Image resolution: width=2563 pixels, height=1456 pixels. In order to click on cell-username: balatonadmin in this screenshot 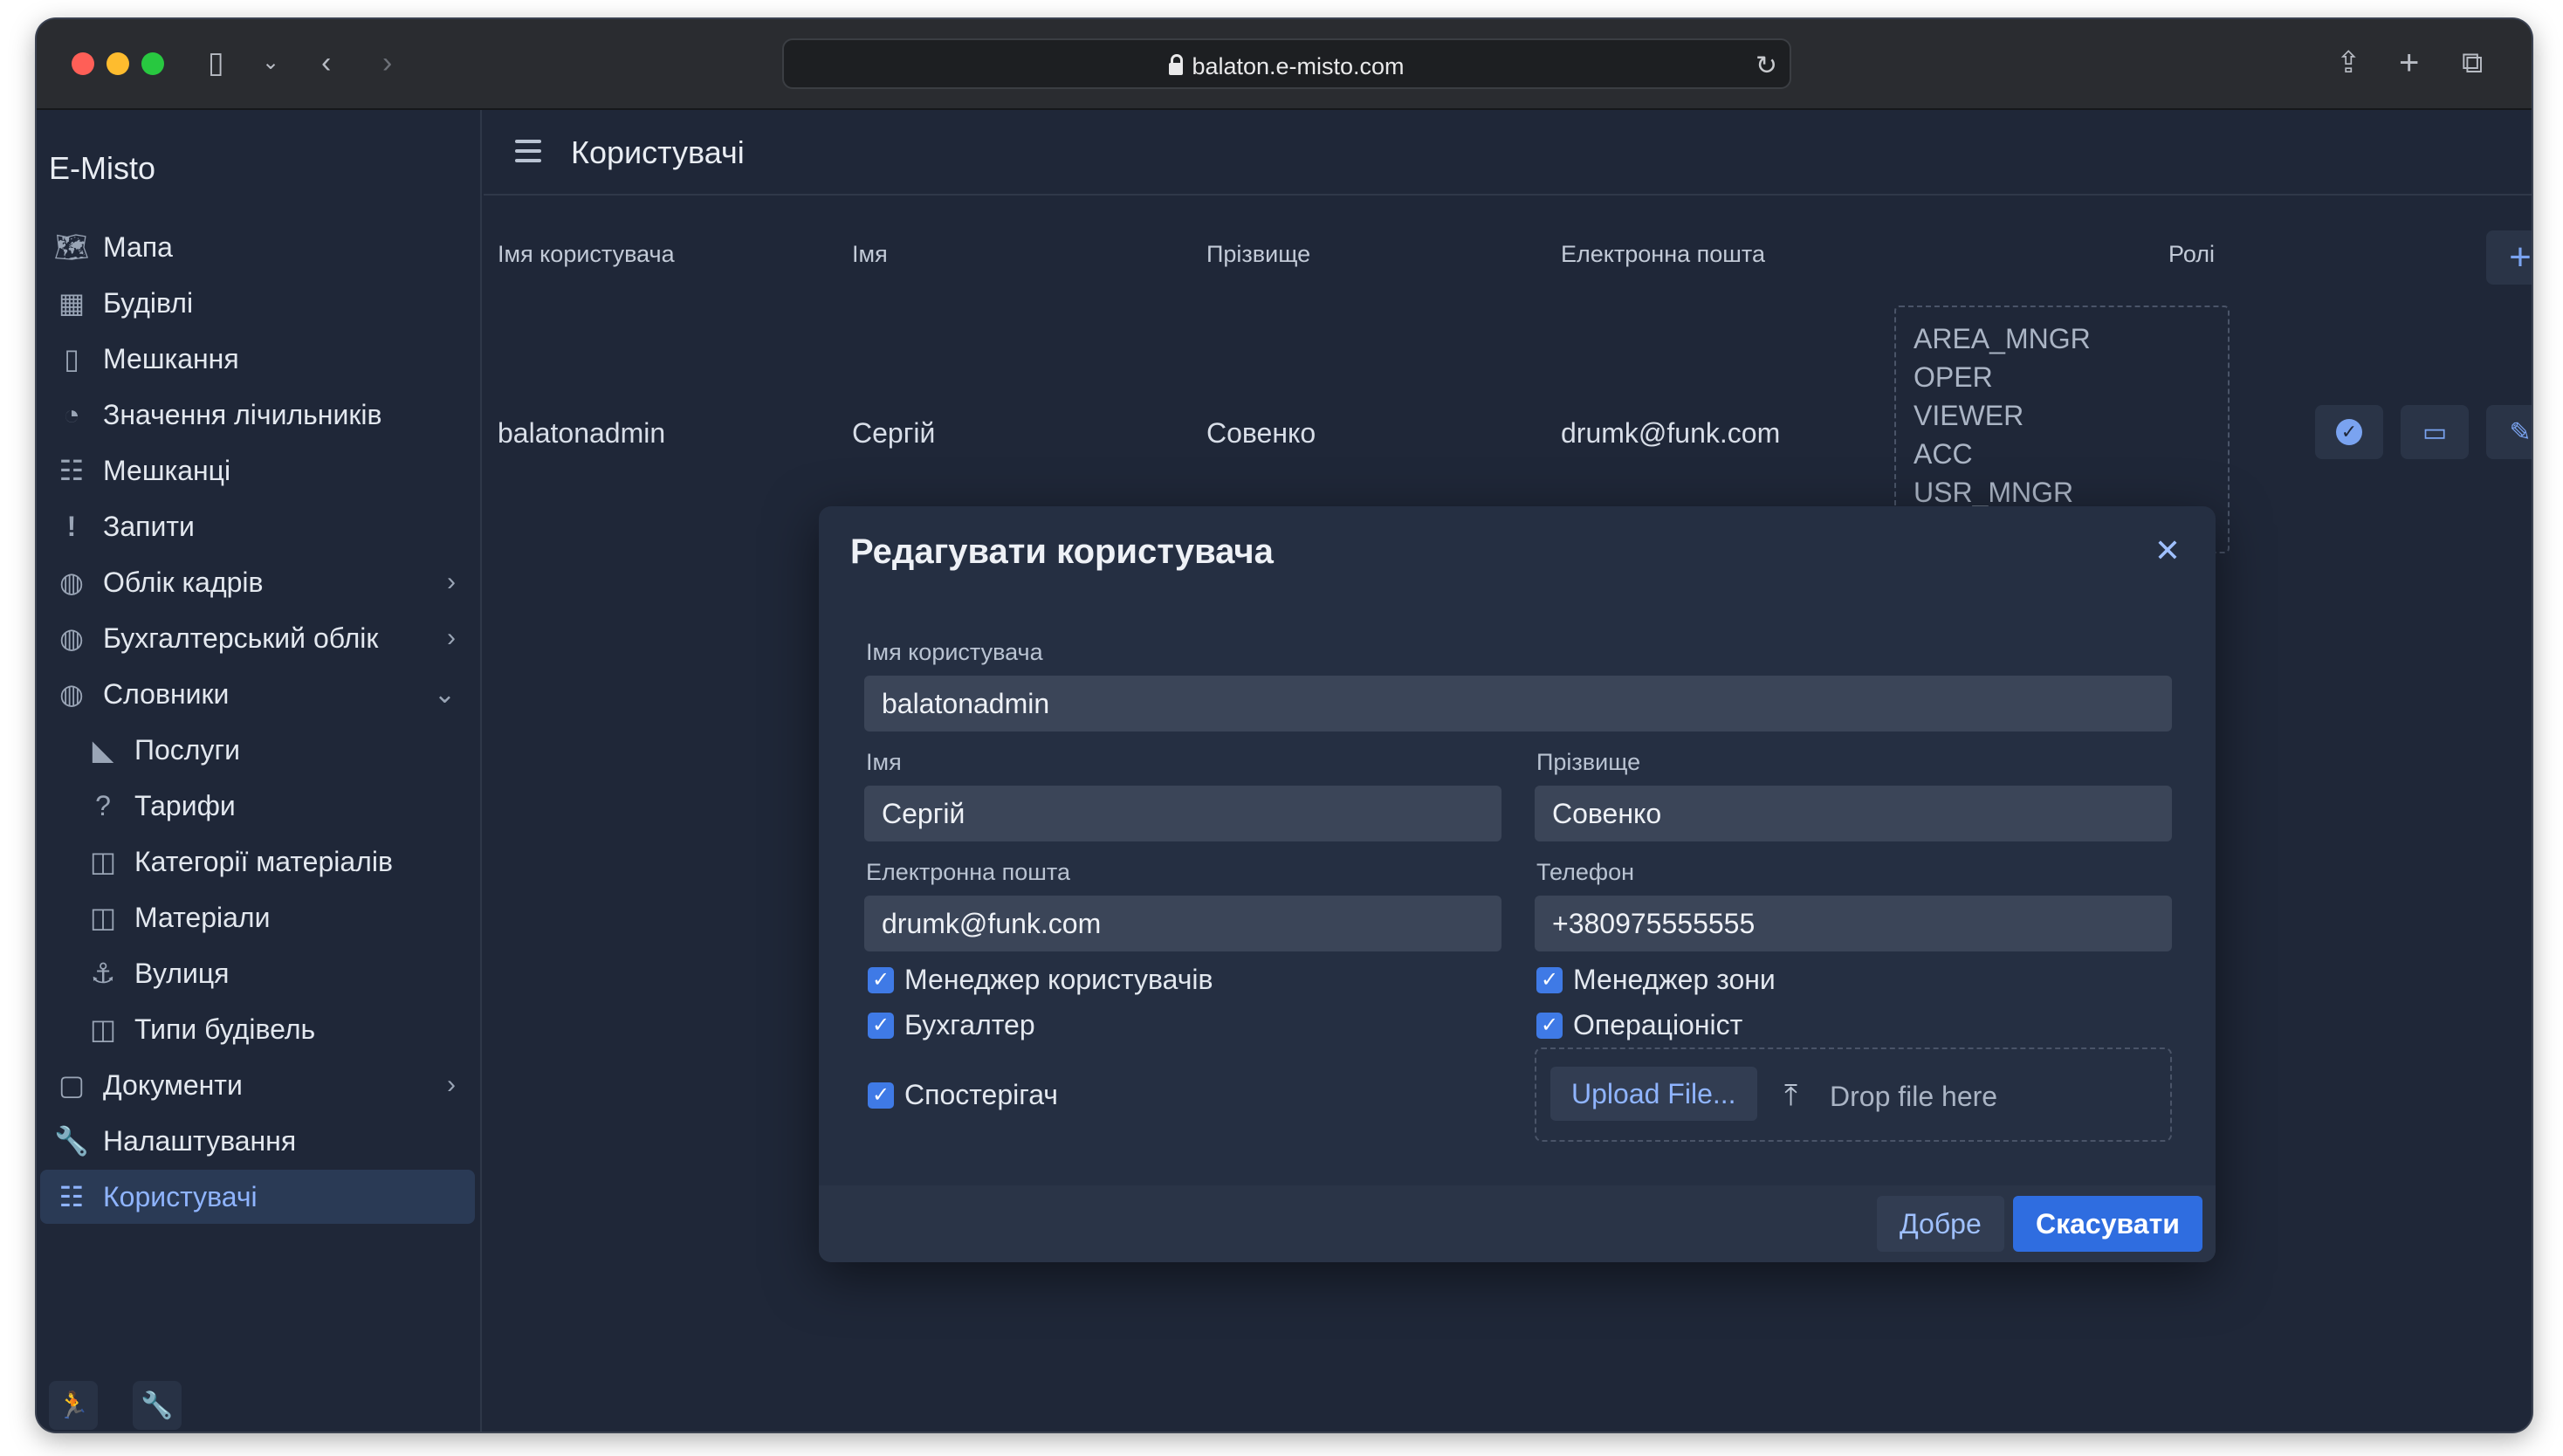, I will do `click(582, 433)`.